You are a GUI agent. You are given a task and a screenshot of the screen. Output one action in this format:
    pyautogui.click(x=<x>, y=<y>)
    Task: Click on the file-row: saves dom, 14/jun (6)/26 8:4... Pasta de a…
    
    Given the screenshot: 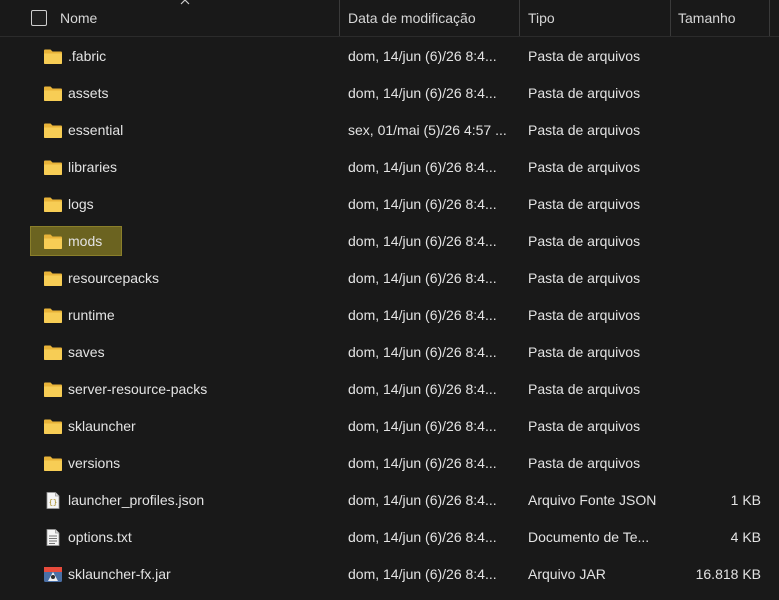 What is the action you would take?
    pyautogui.click(x=389, y=352)
    